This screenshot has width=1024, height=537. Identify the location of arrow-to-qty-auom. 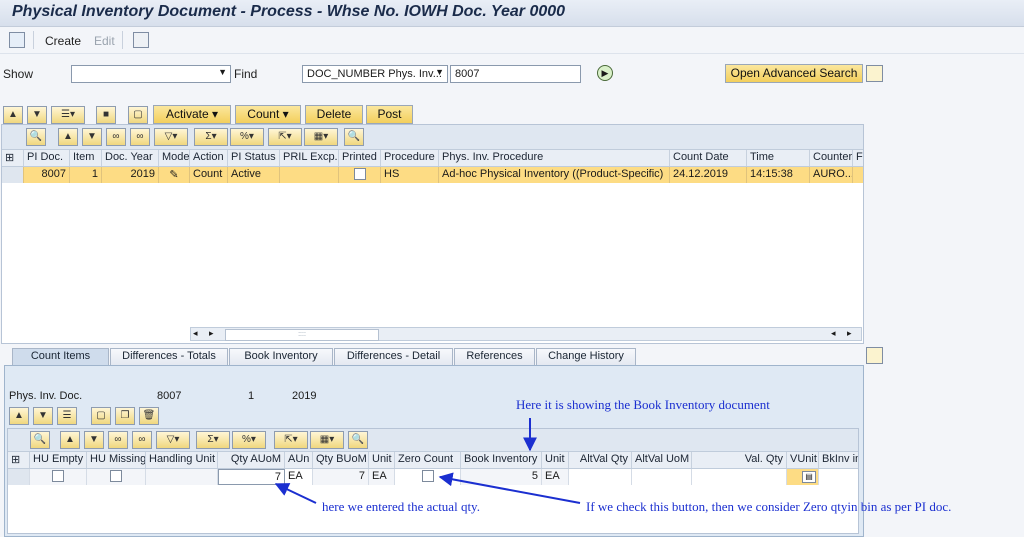
(295, 493).